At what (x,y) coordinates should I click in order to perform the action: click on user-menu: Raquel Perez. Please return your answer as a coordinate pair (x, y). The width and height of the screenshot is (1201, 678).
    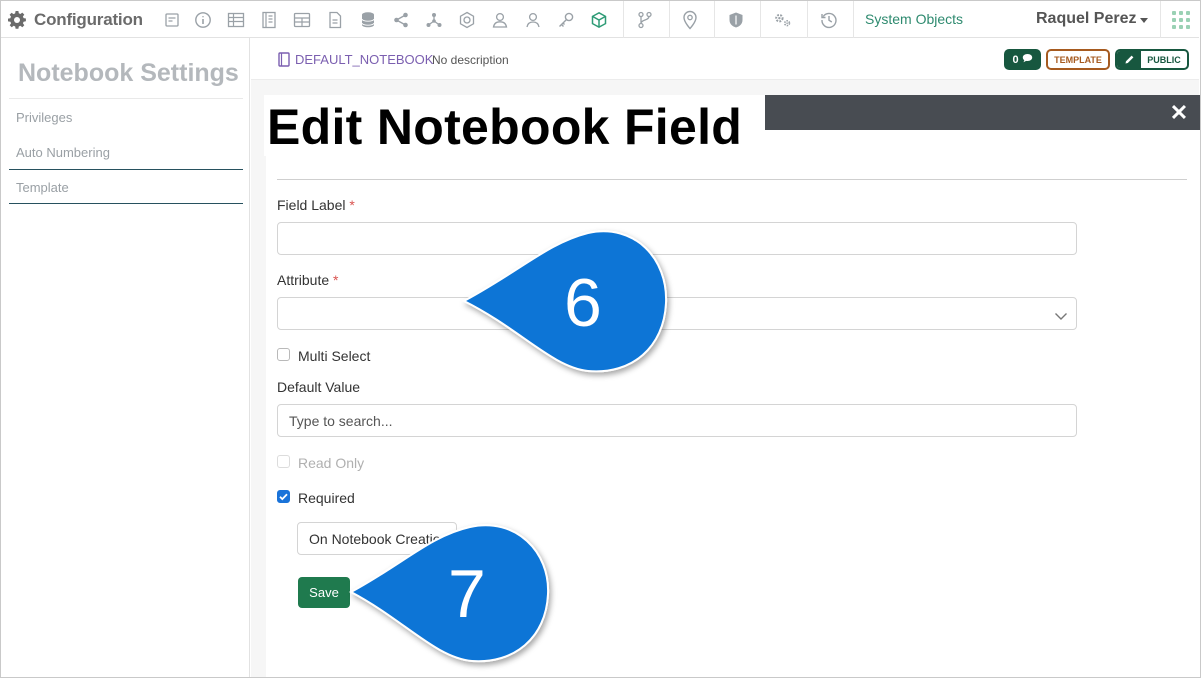
    Looking at the image, I should click on (1092, 19).